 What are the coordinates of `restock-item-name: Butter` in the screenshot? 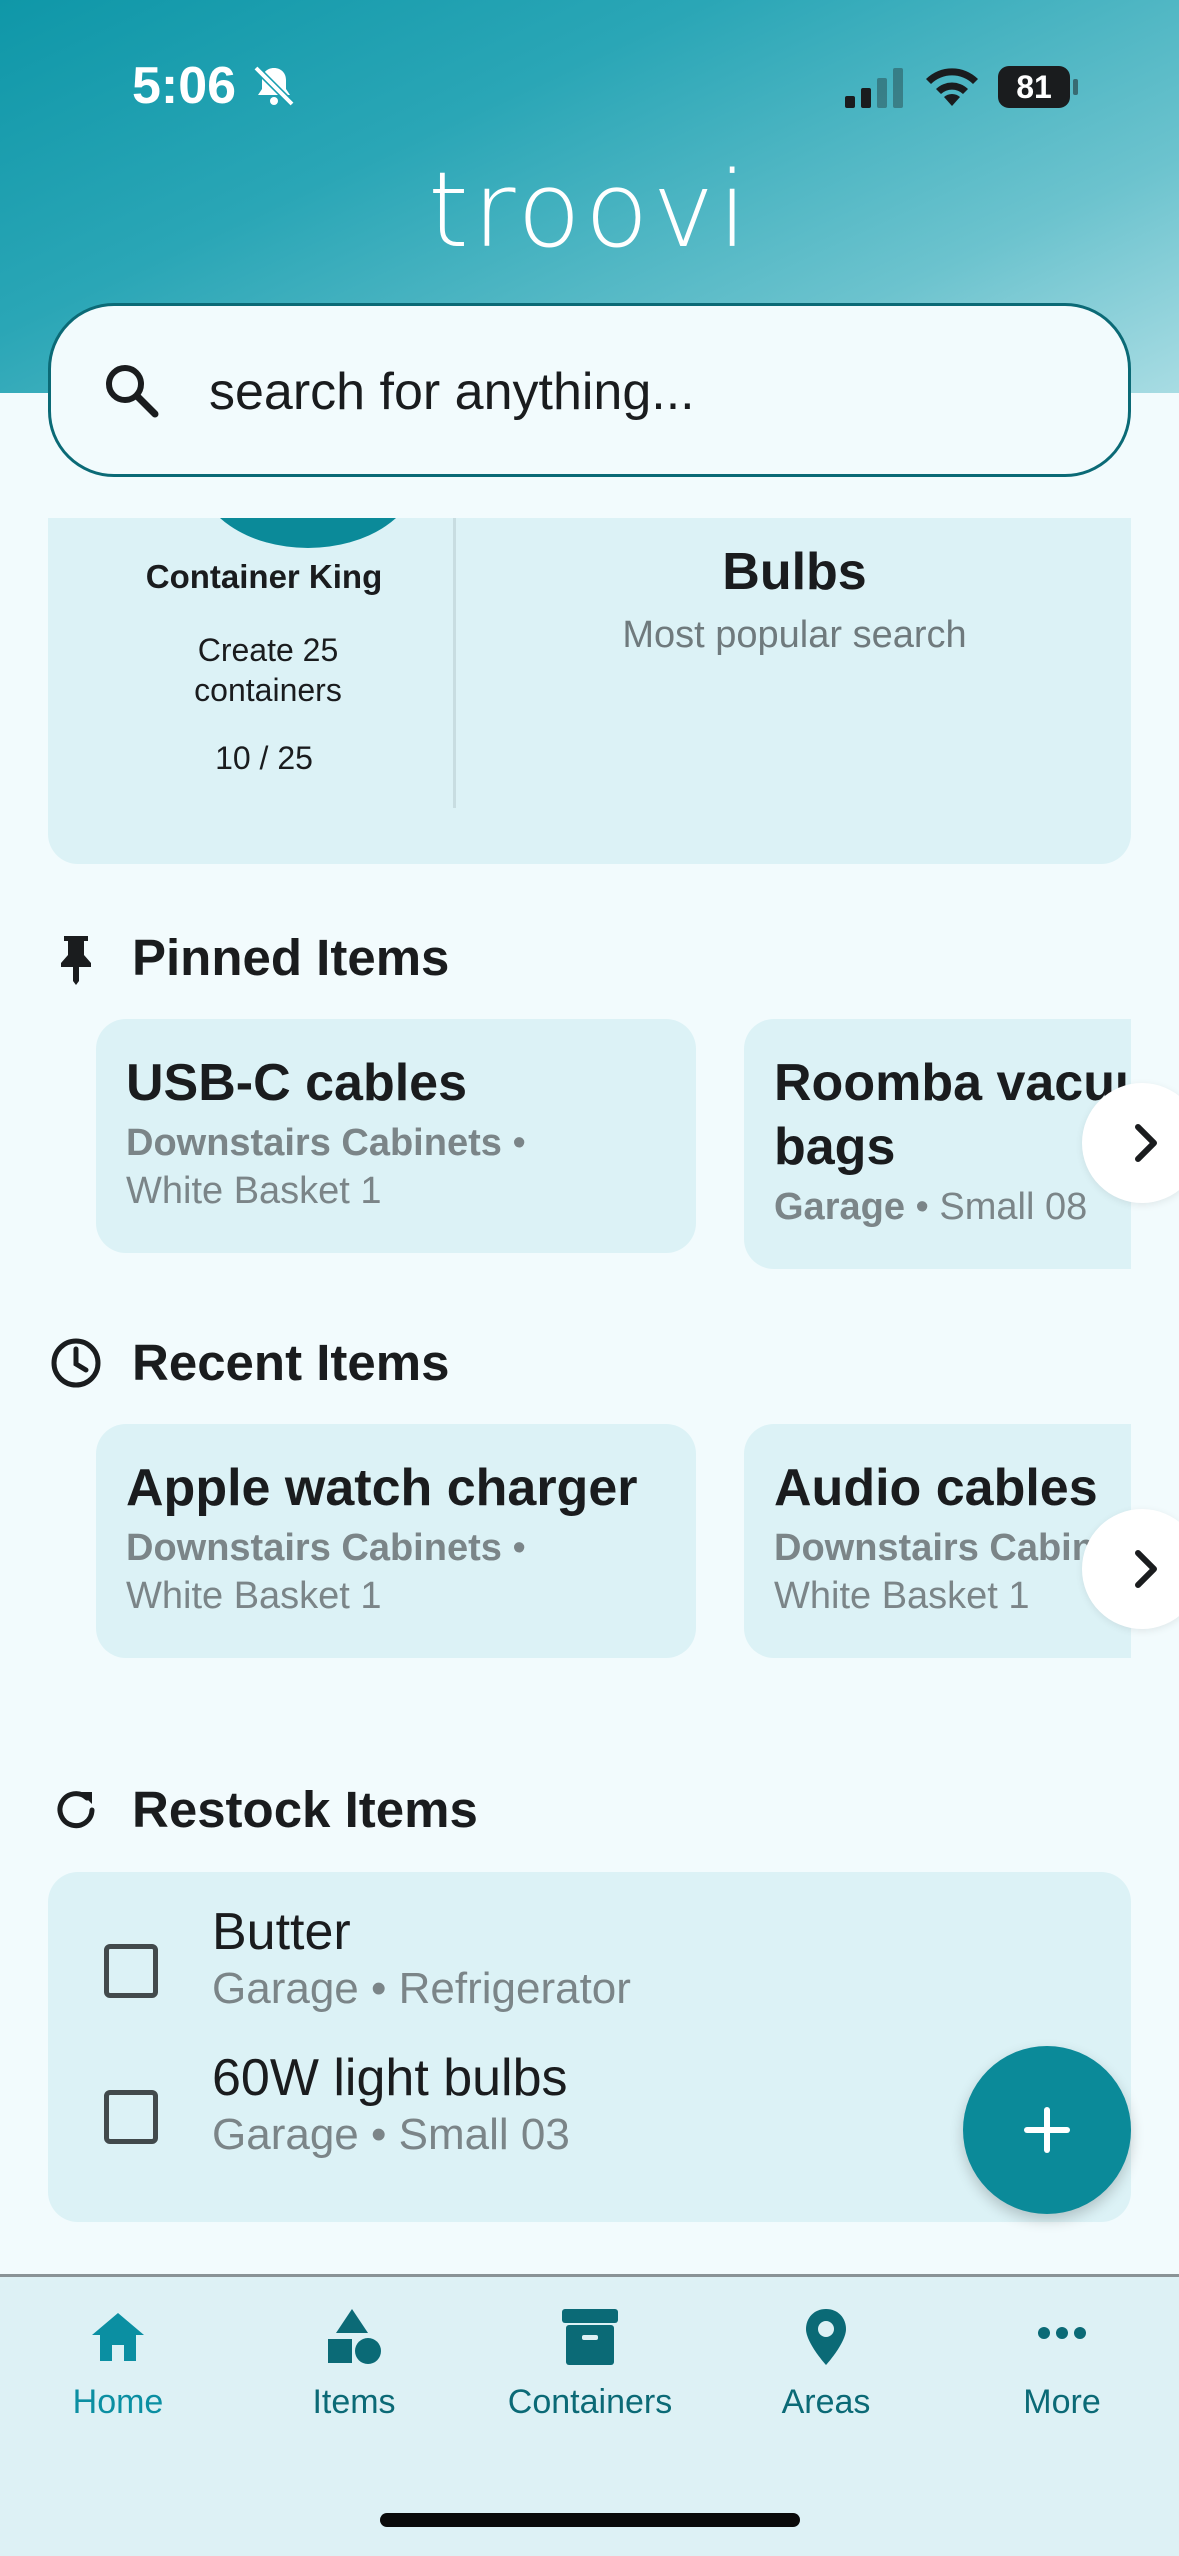 It's located at (281, 1932).